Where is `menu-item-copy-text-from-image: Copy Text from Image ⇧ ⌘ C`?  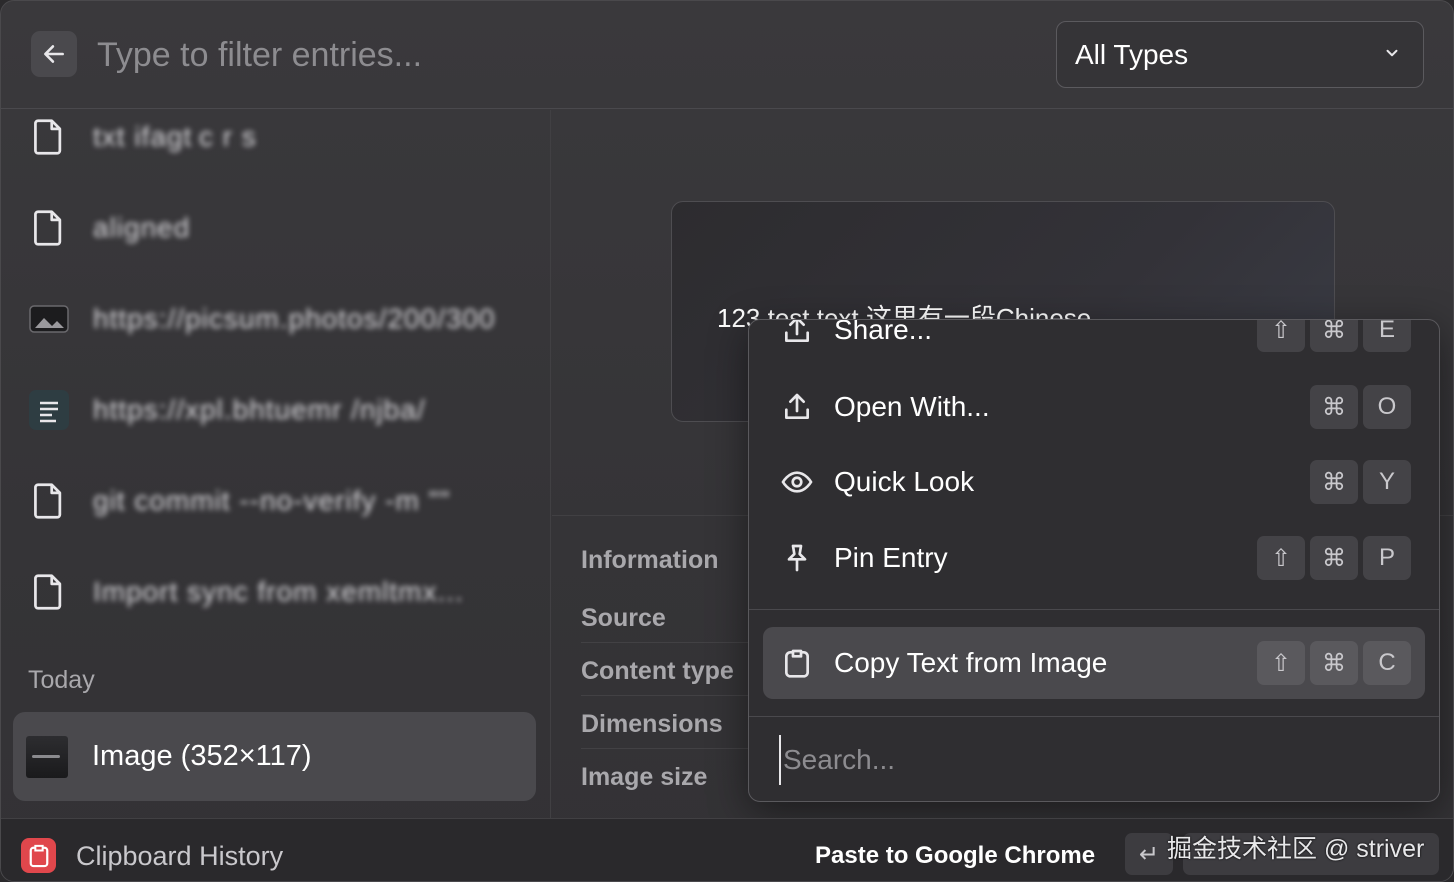
menu-item-copy-text-from-image: Copy Text from Image ⇧ ⌘ C is located at coordinates (1094, 663).